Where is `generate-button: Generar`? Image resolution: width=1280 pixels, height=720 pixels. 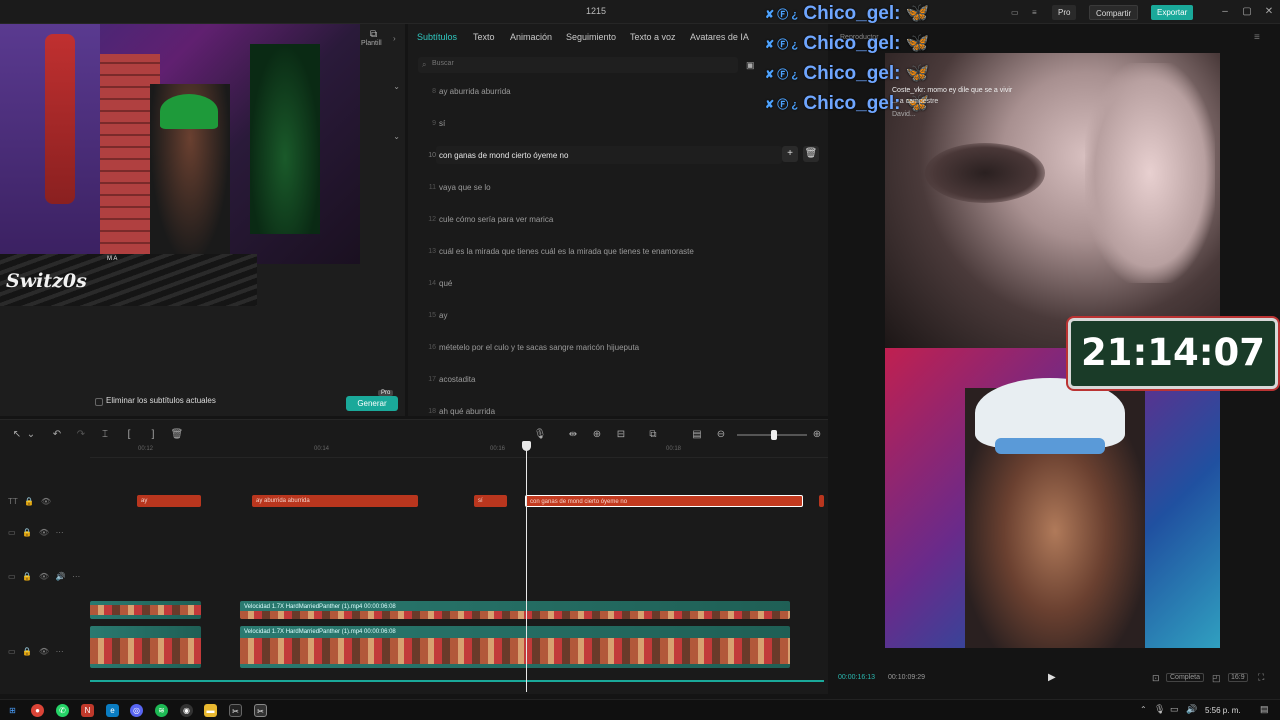 generate-button: Generar is located at coordinates (372, 403).